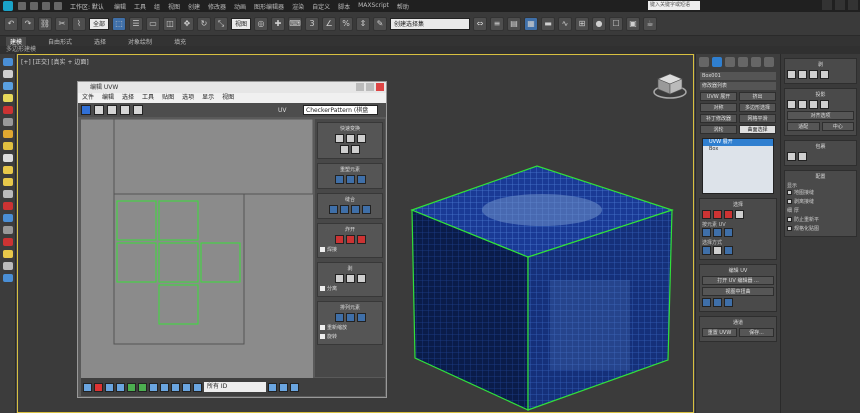 The width and height of the screenshot is (860, 413). I want to click on uv-label: UV, so click(282, 110).